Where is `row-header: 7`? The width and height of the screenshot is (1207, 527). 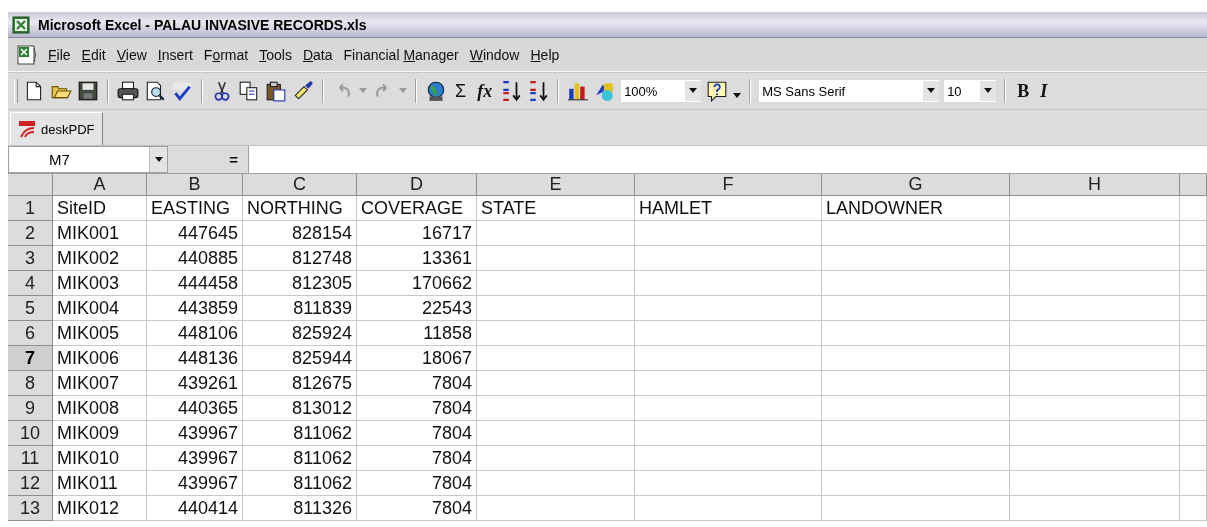
row-header: 7 is located at coordinates (30, 358).